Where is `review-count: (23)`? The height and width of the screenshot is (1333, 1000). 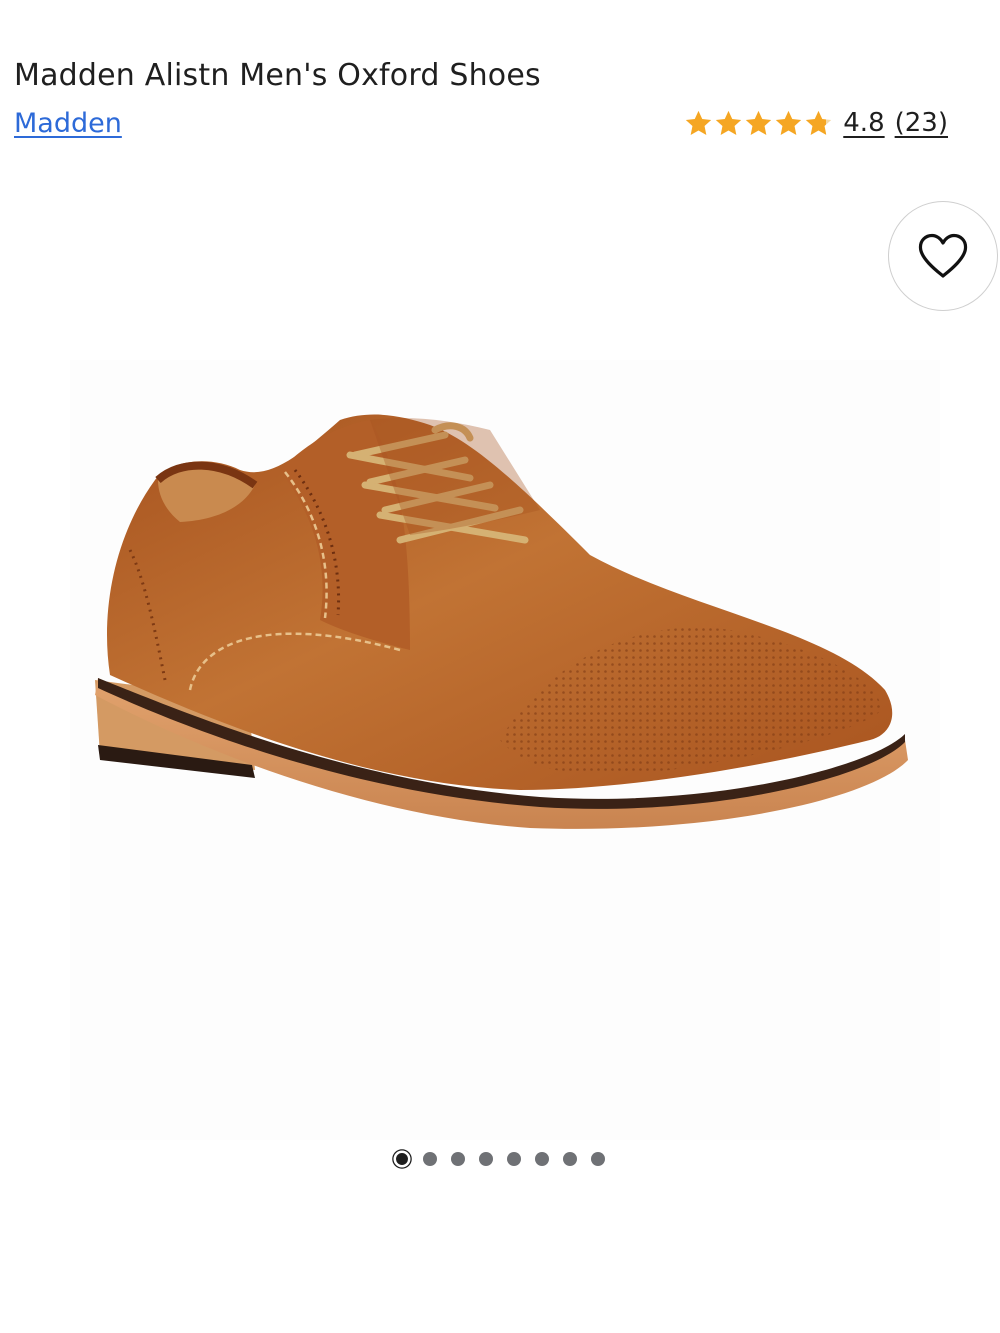 review-count: (23) is located at coordinates (921, 123).